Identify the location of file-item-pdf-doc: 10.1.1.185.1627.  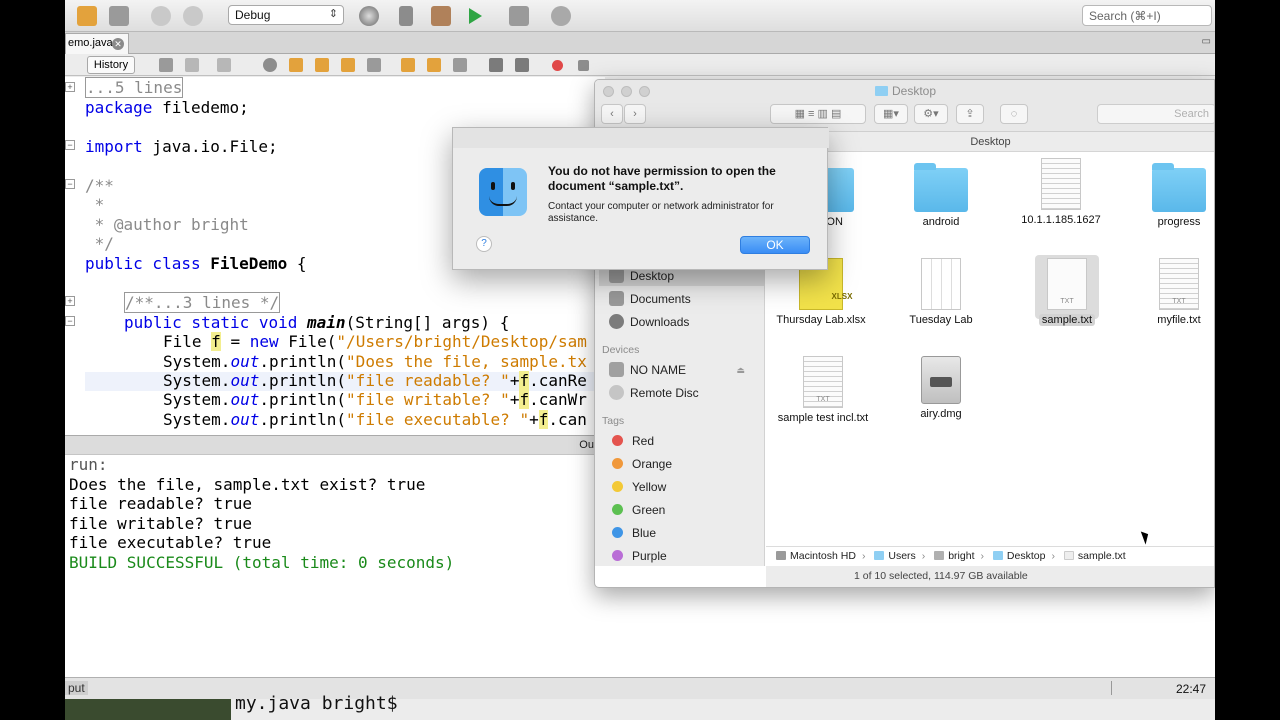
(1061, 192).